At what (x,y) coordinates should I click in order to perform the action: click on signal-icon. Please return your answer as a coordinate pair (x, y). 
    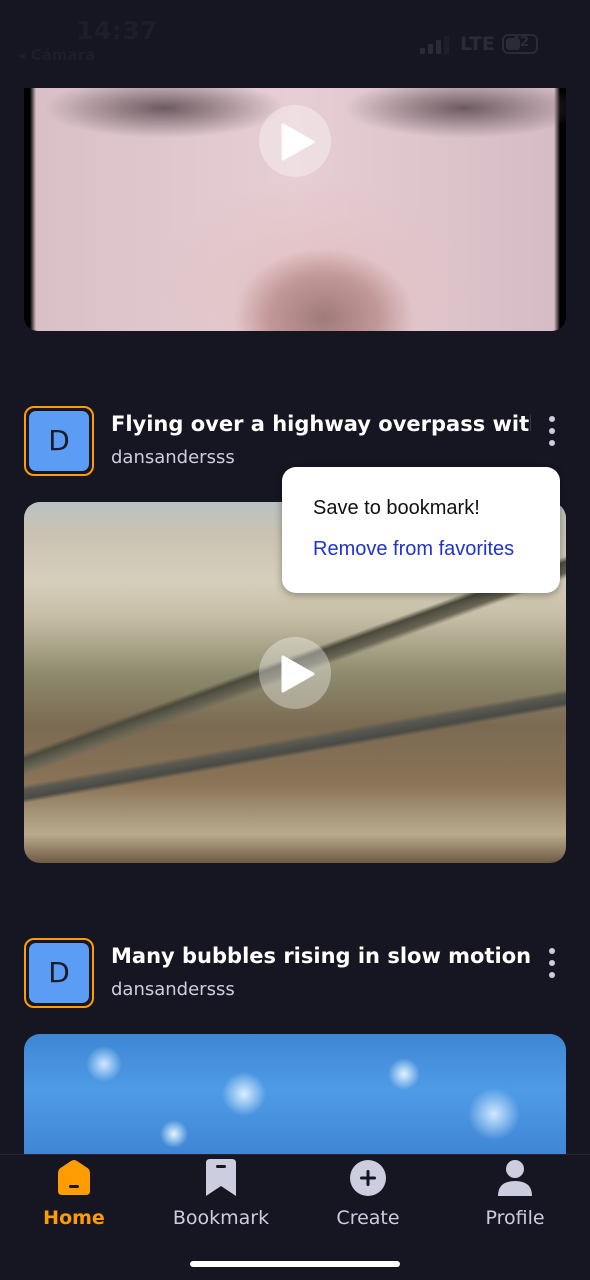
    Looking at the image, I should click on (435, 45).